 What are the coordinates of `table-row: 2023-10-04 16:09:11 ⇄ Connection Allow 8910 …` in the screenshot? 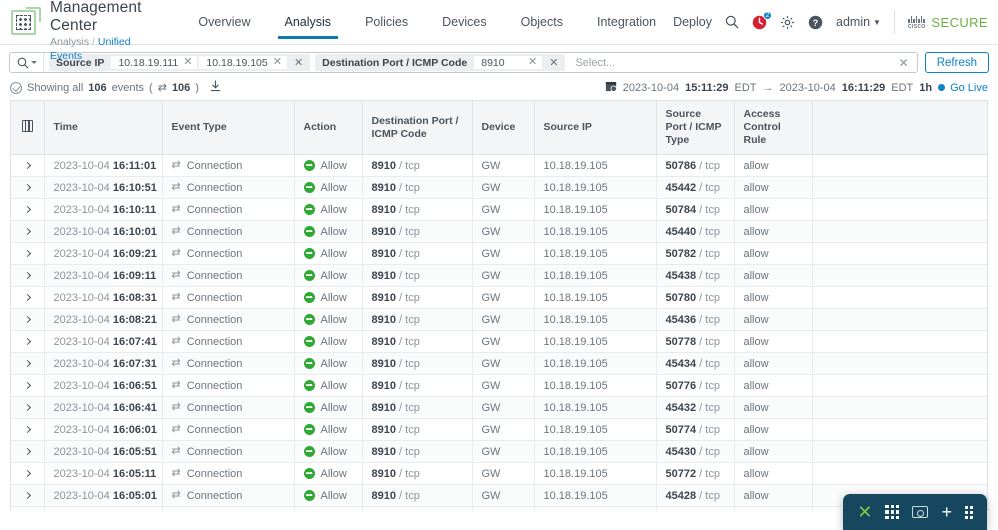 It's located at (499, 275).